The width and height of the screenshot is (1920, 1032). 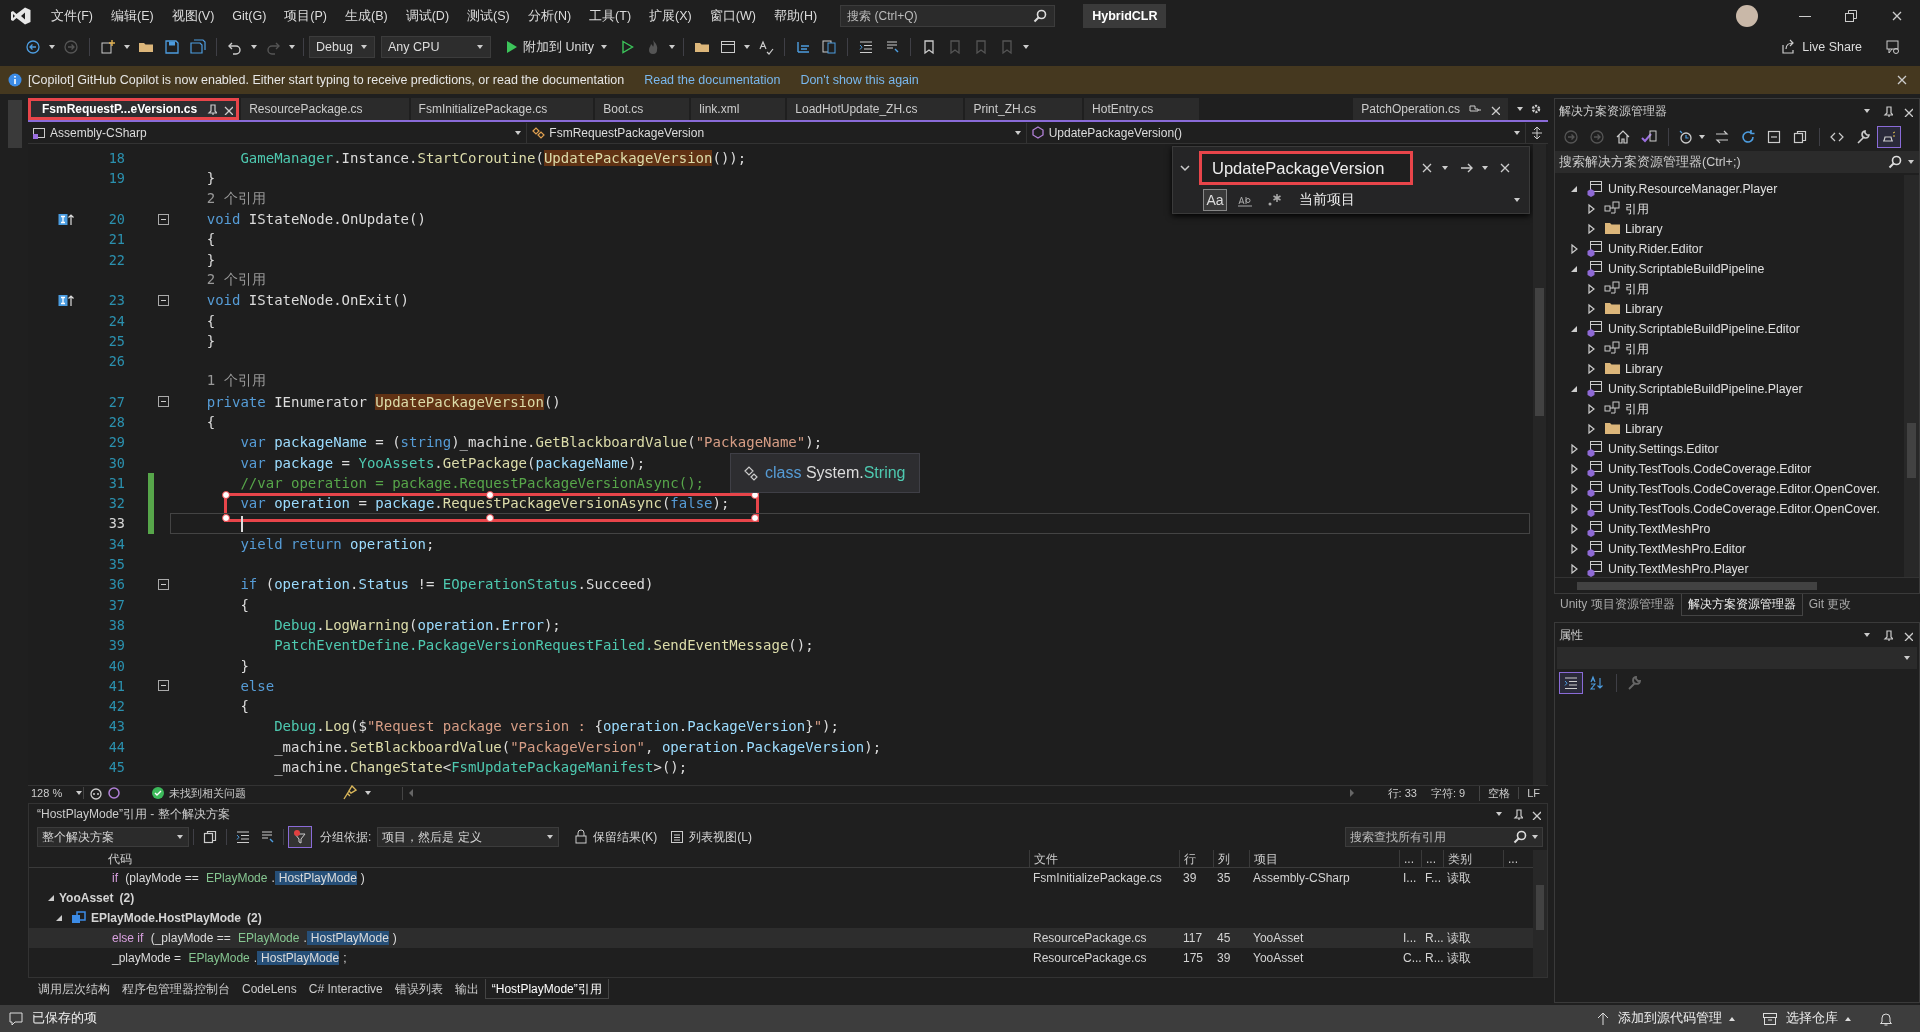 What do you see at coordinates (227, 793) in the screenshot?
I see `issues-indicator: 未找到相关问题` at bounding box center [227, 793].